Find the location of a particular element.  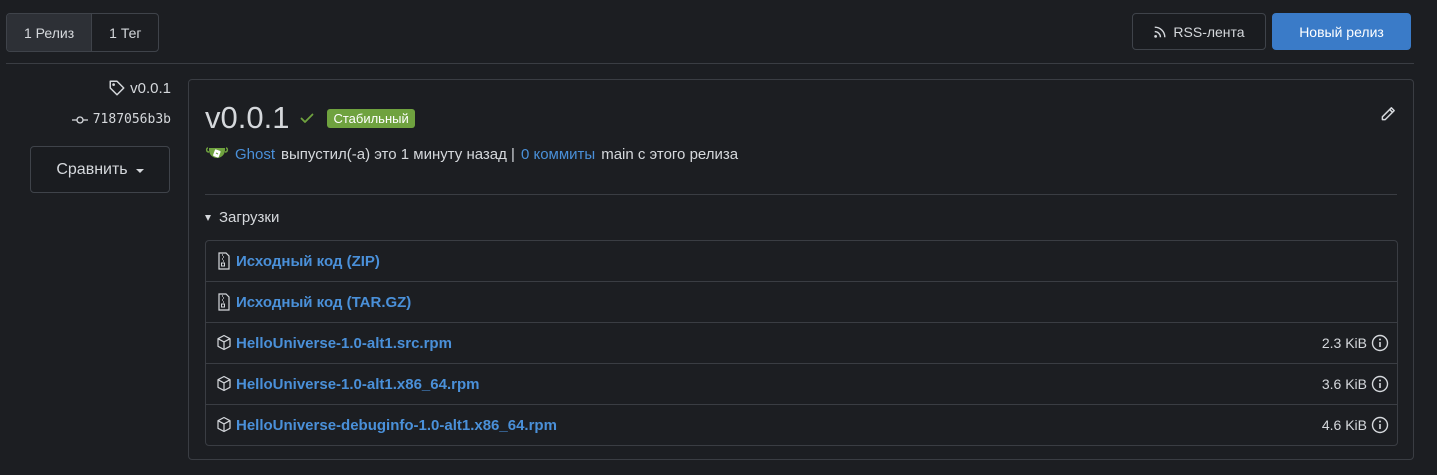

rss-feed-button: RSS-лента is located at coordinates (1199, 31).